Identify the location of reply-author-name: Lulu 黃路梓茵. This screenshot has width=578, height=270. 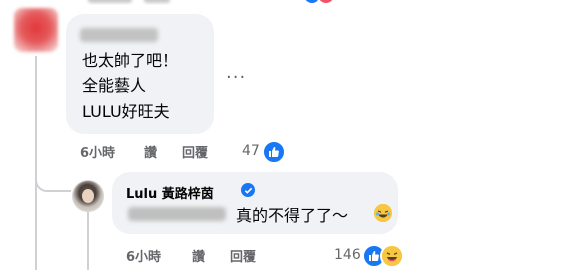
(170, 192).